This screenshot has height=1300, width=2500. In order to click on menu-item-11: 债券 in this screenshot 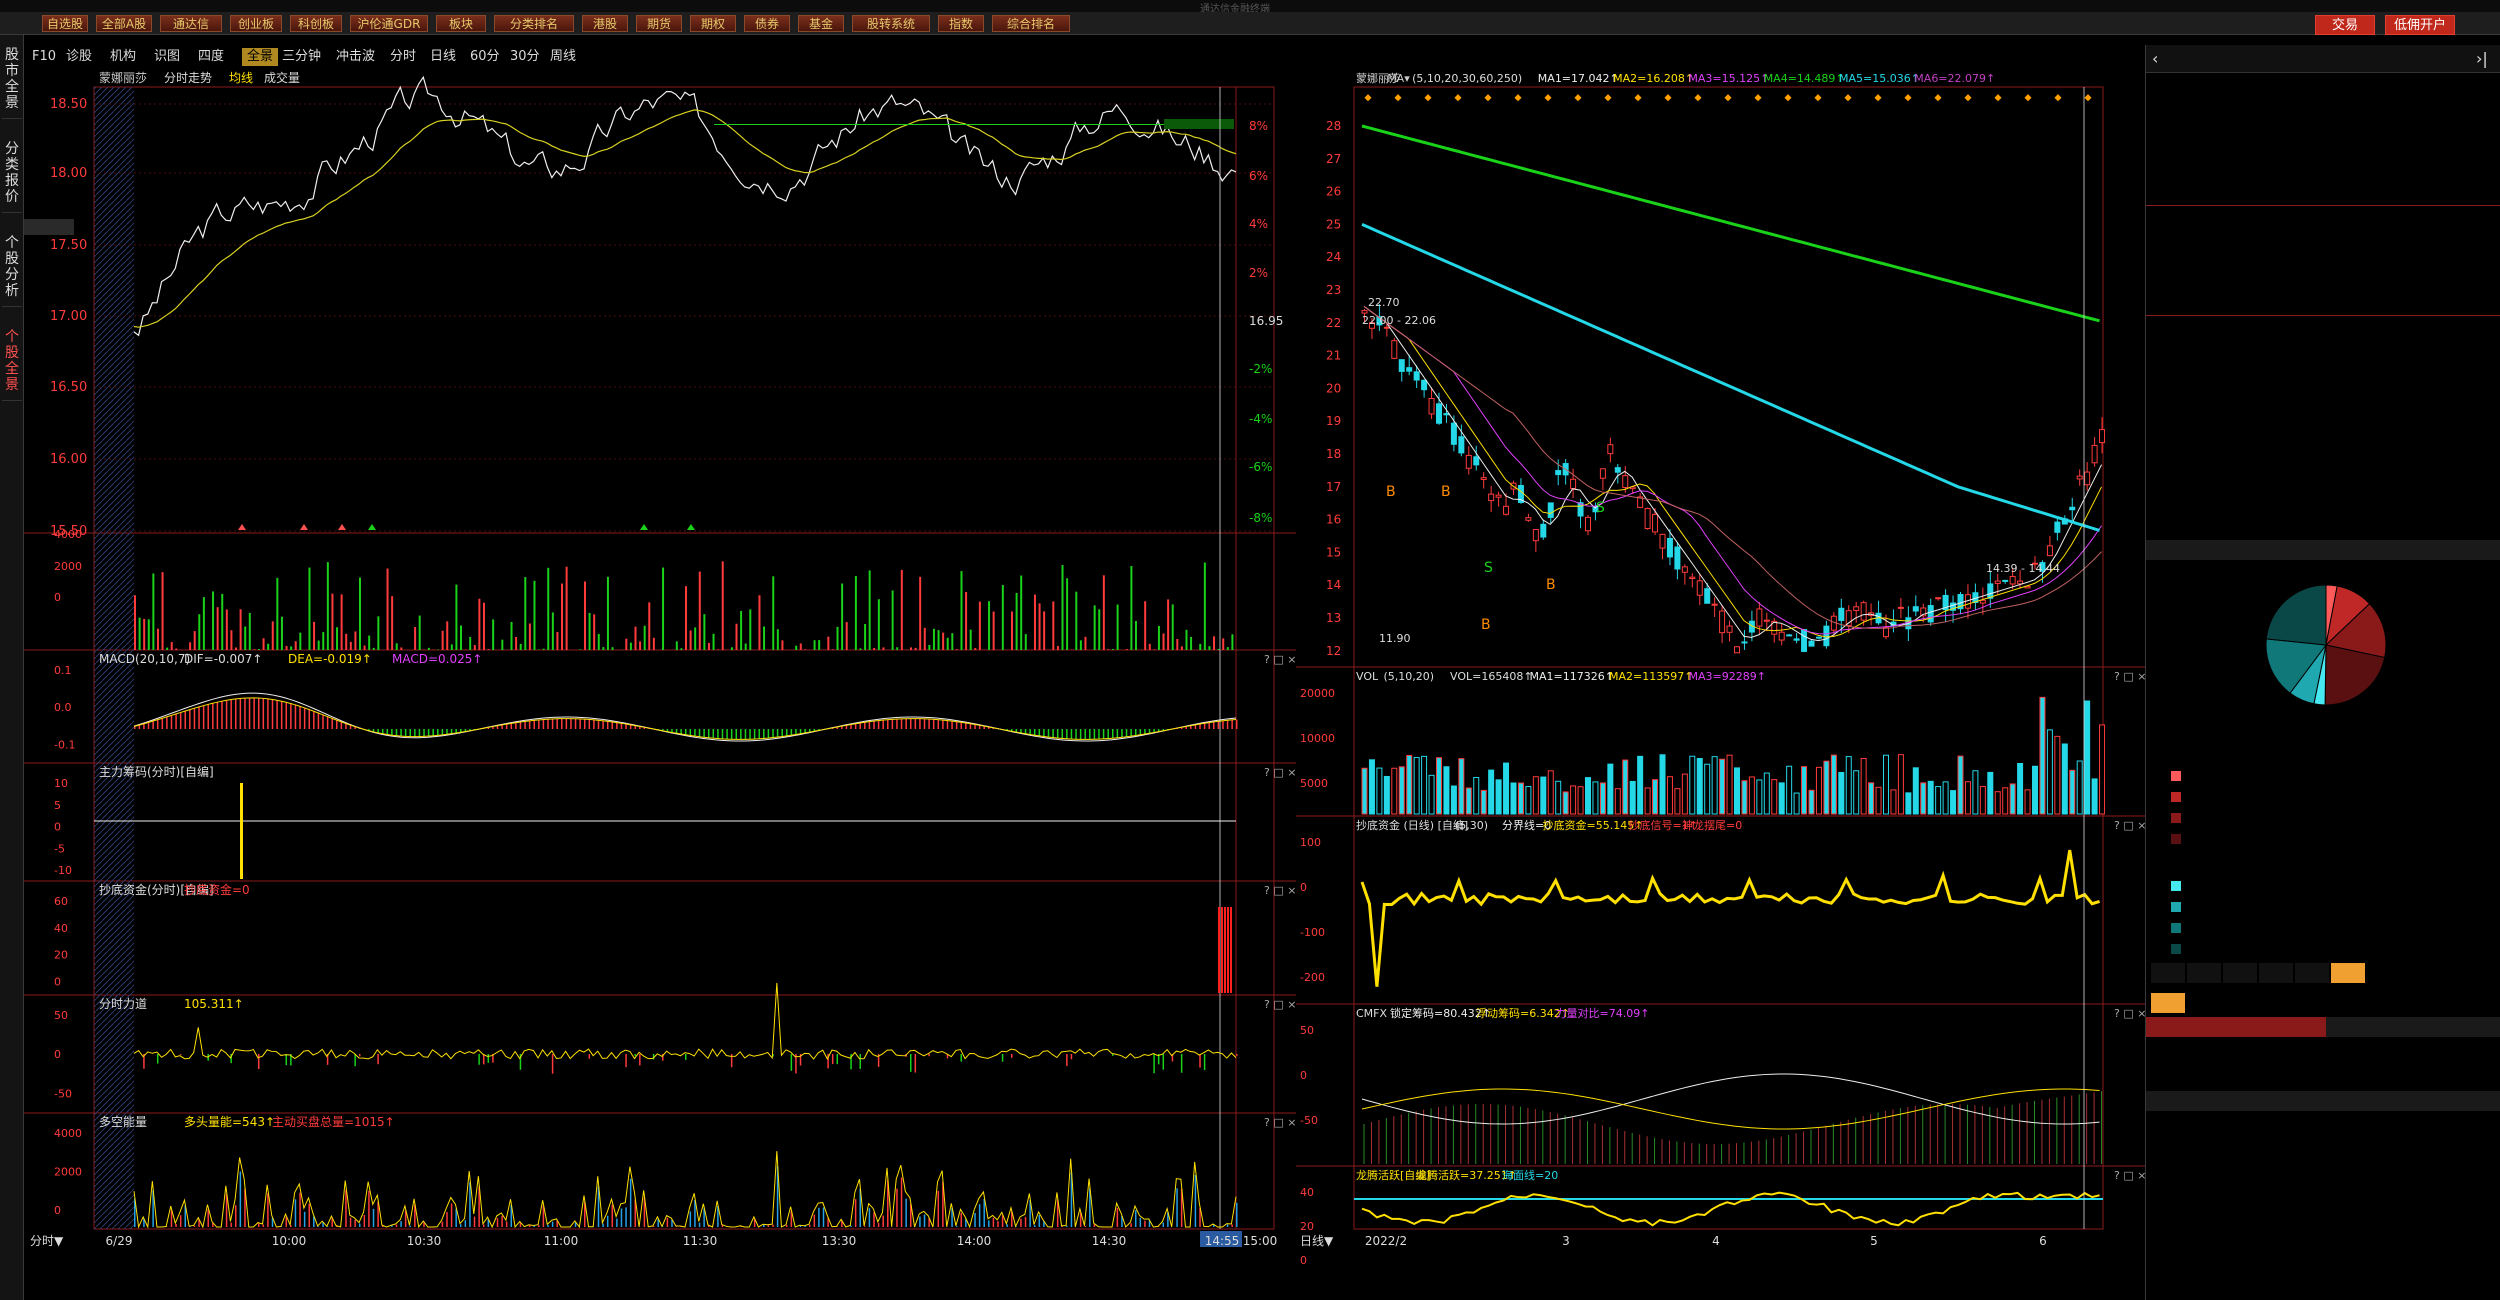, I will do `click(767, 23)`.